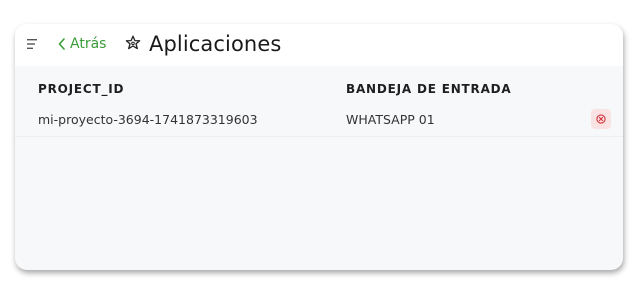  Describe the element at coordinates (429, 89) in the screenshot. I see `column-header-inbox: BANDEJA DE ENTRADA` at that location.